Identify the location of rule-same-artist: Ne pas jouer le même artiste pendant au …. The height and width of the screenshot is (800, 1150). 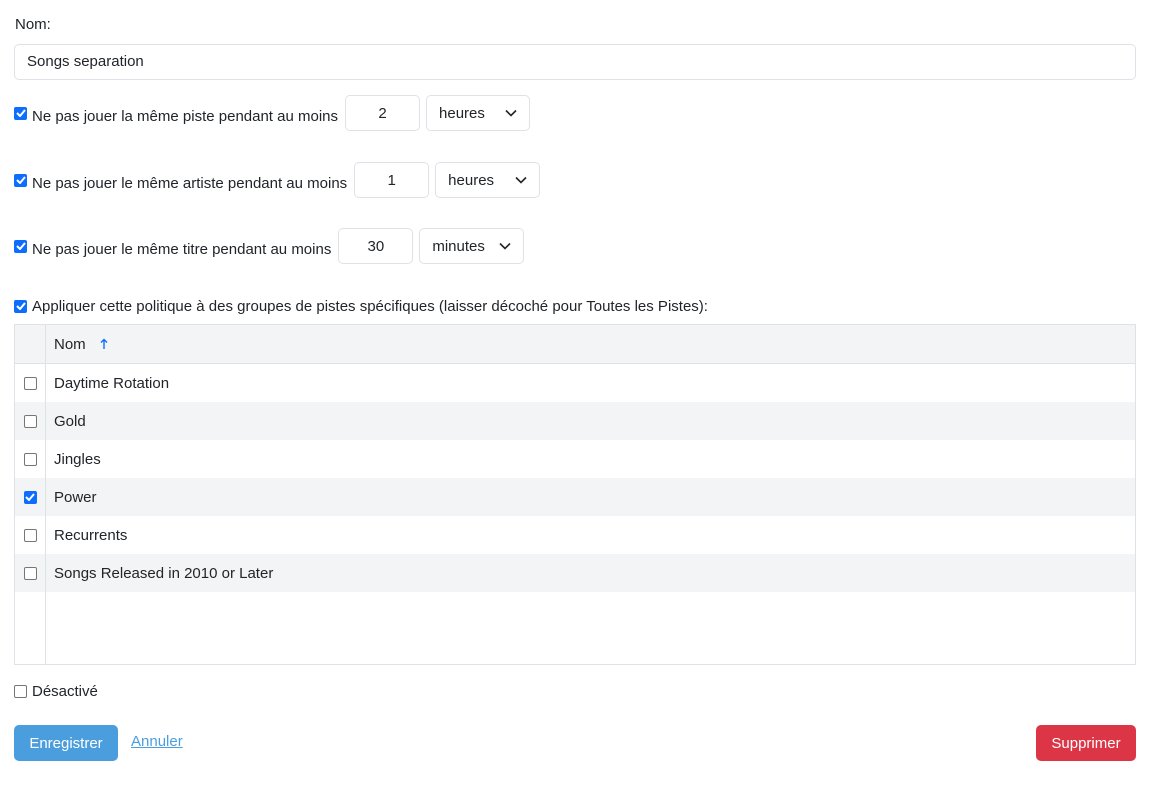
(277, 180).